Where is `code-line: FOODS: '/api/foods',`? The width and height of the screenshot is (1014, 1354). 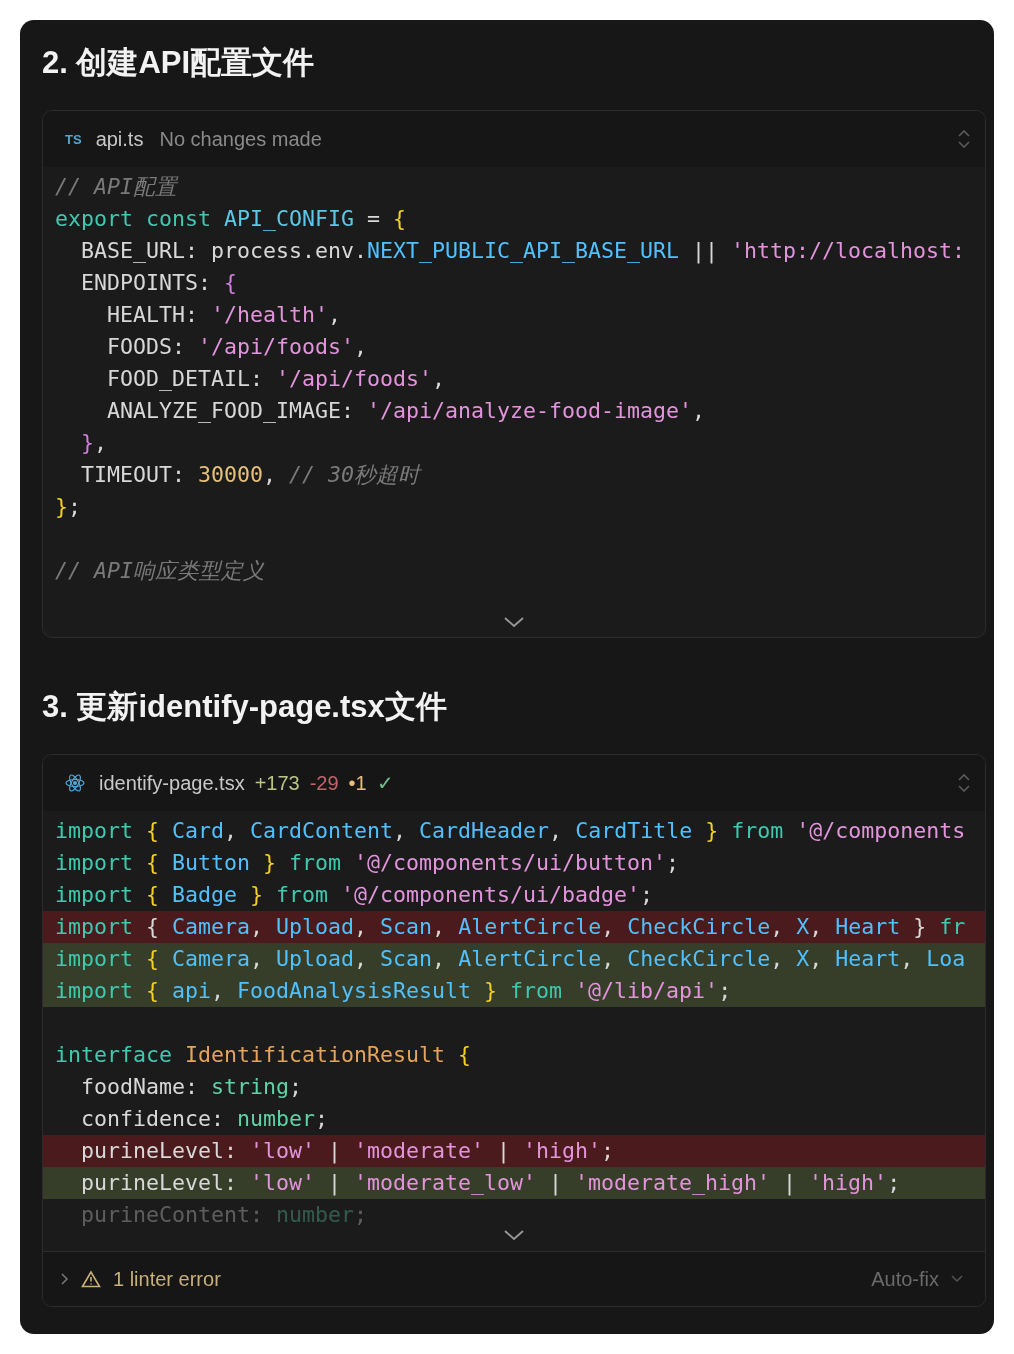 code-line: FOODS: '/api/foods', is located at coordinates (237, 347).